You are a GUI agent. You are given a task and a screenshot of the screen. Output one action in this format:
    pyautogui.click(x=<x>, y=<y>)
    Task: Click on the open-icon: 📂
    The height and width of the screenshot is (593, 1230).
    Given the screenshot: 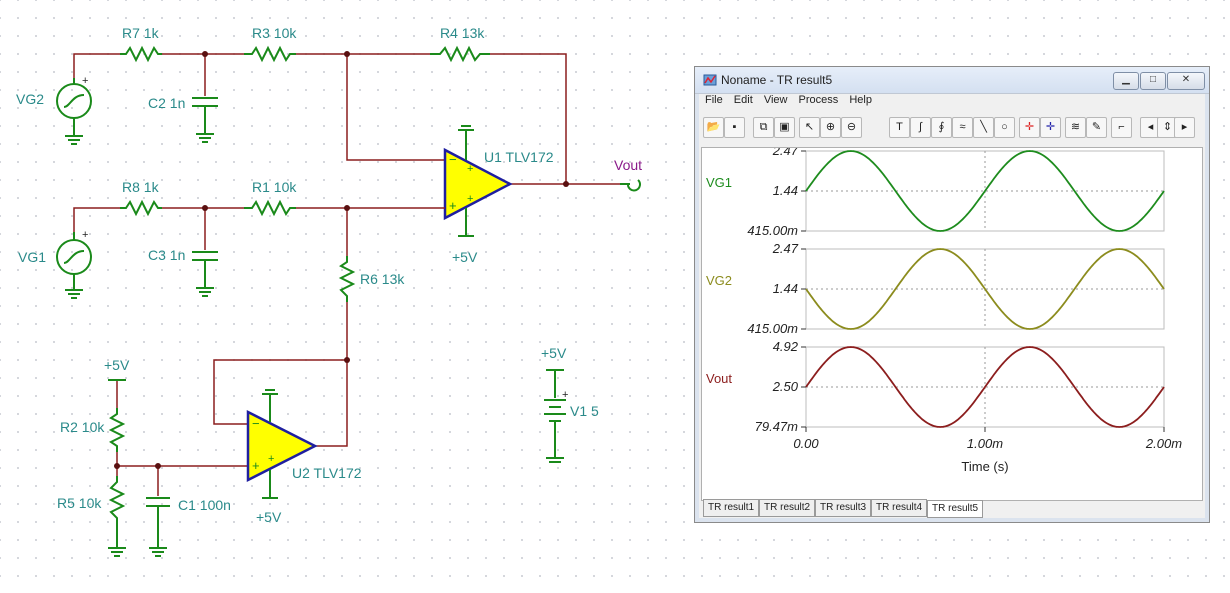 What is the action you would take?
    pyautogui.click(x=713, y=127)
    